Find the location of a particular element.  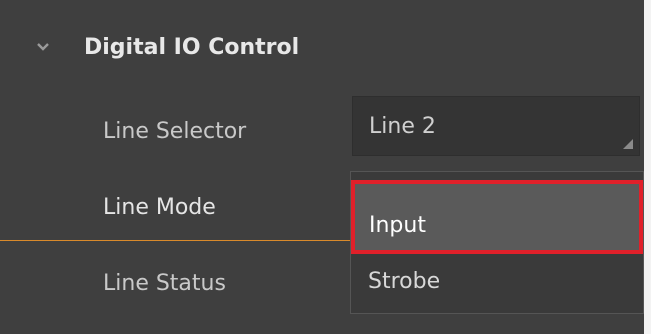

line-status-label: Line Status is located at coordinates (164, 283).